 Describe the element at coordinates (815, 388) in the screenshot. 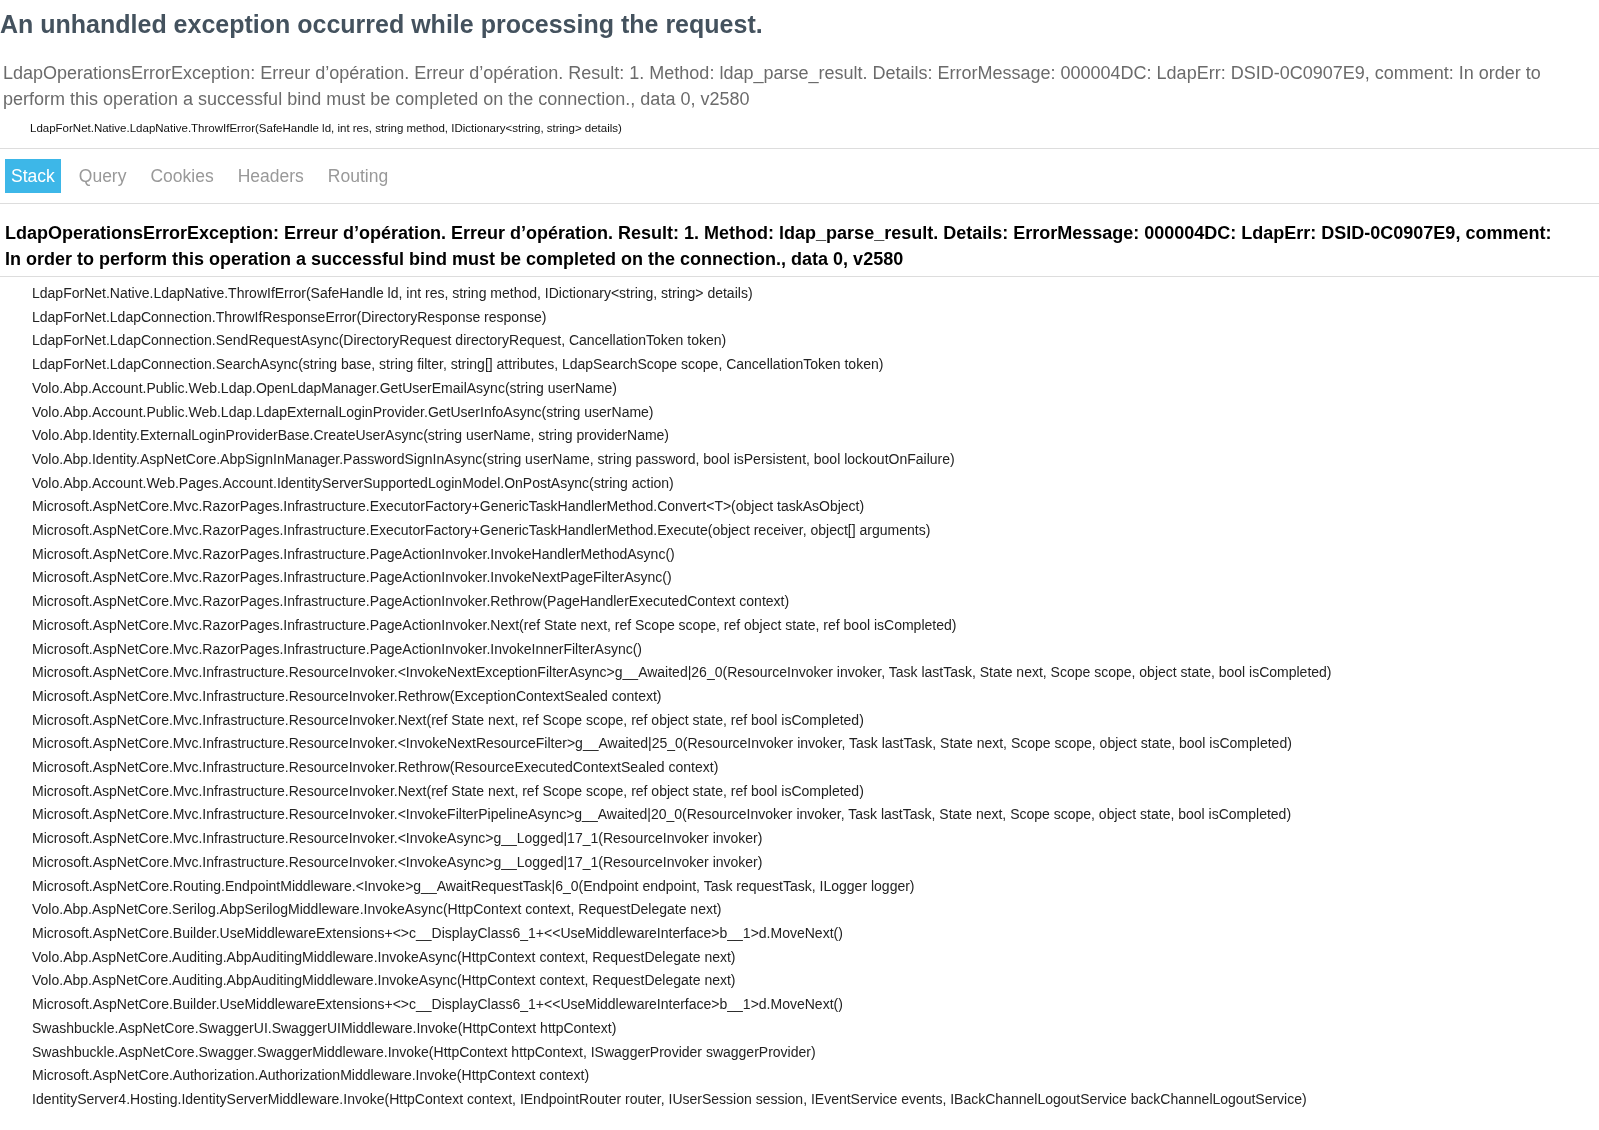

I see `stack-frame: Volo.Abp.Account.Public.Web.Ldap.OpenLdapManager.GetUserEmailAsync(string userName)` at that location.